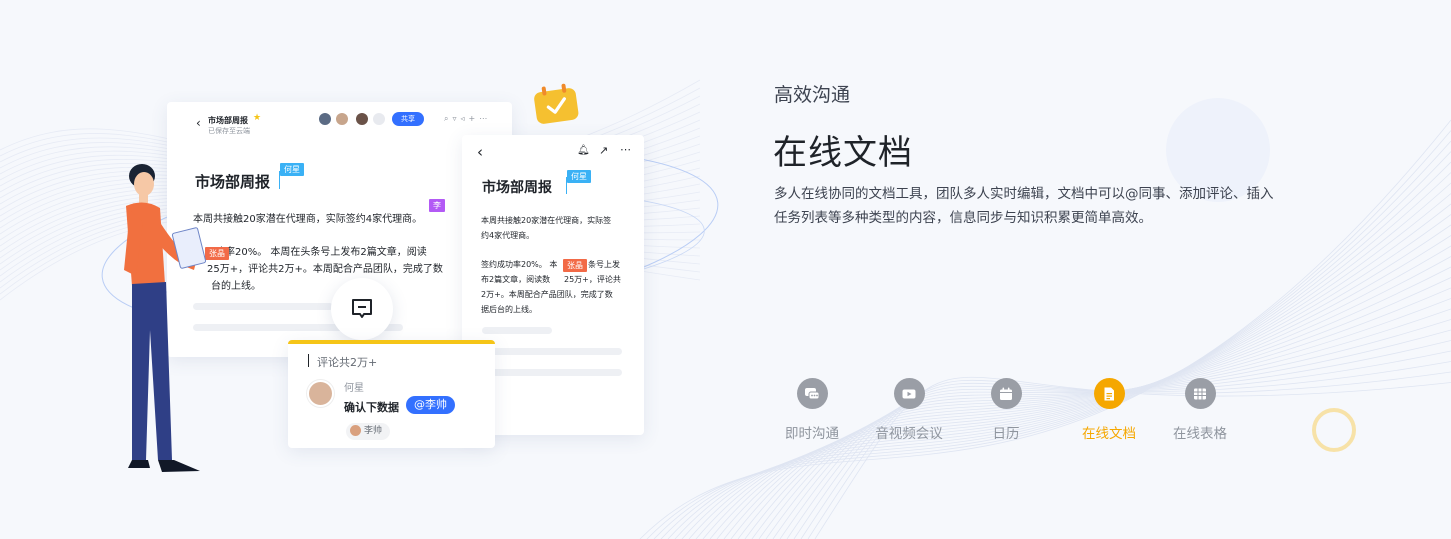 The height and width of the screenshot is (539, 1451). I want to click on collaborator-tag-zhang: 张晶, so click(575, 265).